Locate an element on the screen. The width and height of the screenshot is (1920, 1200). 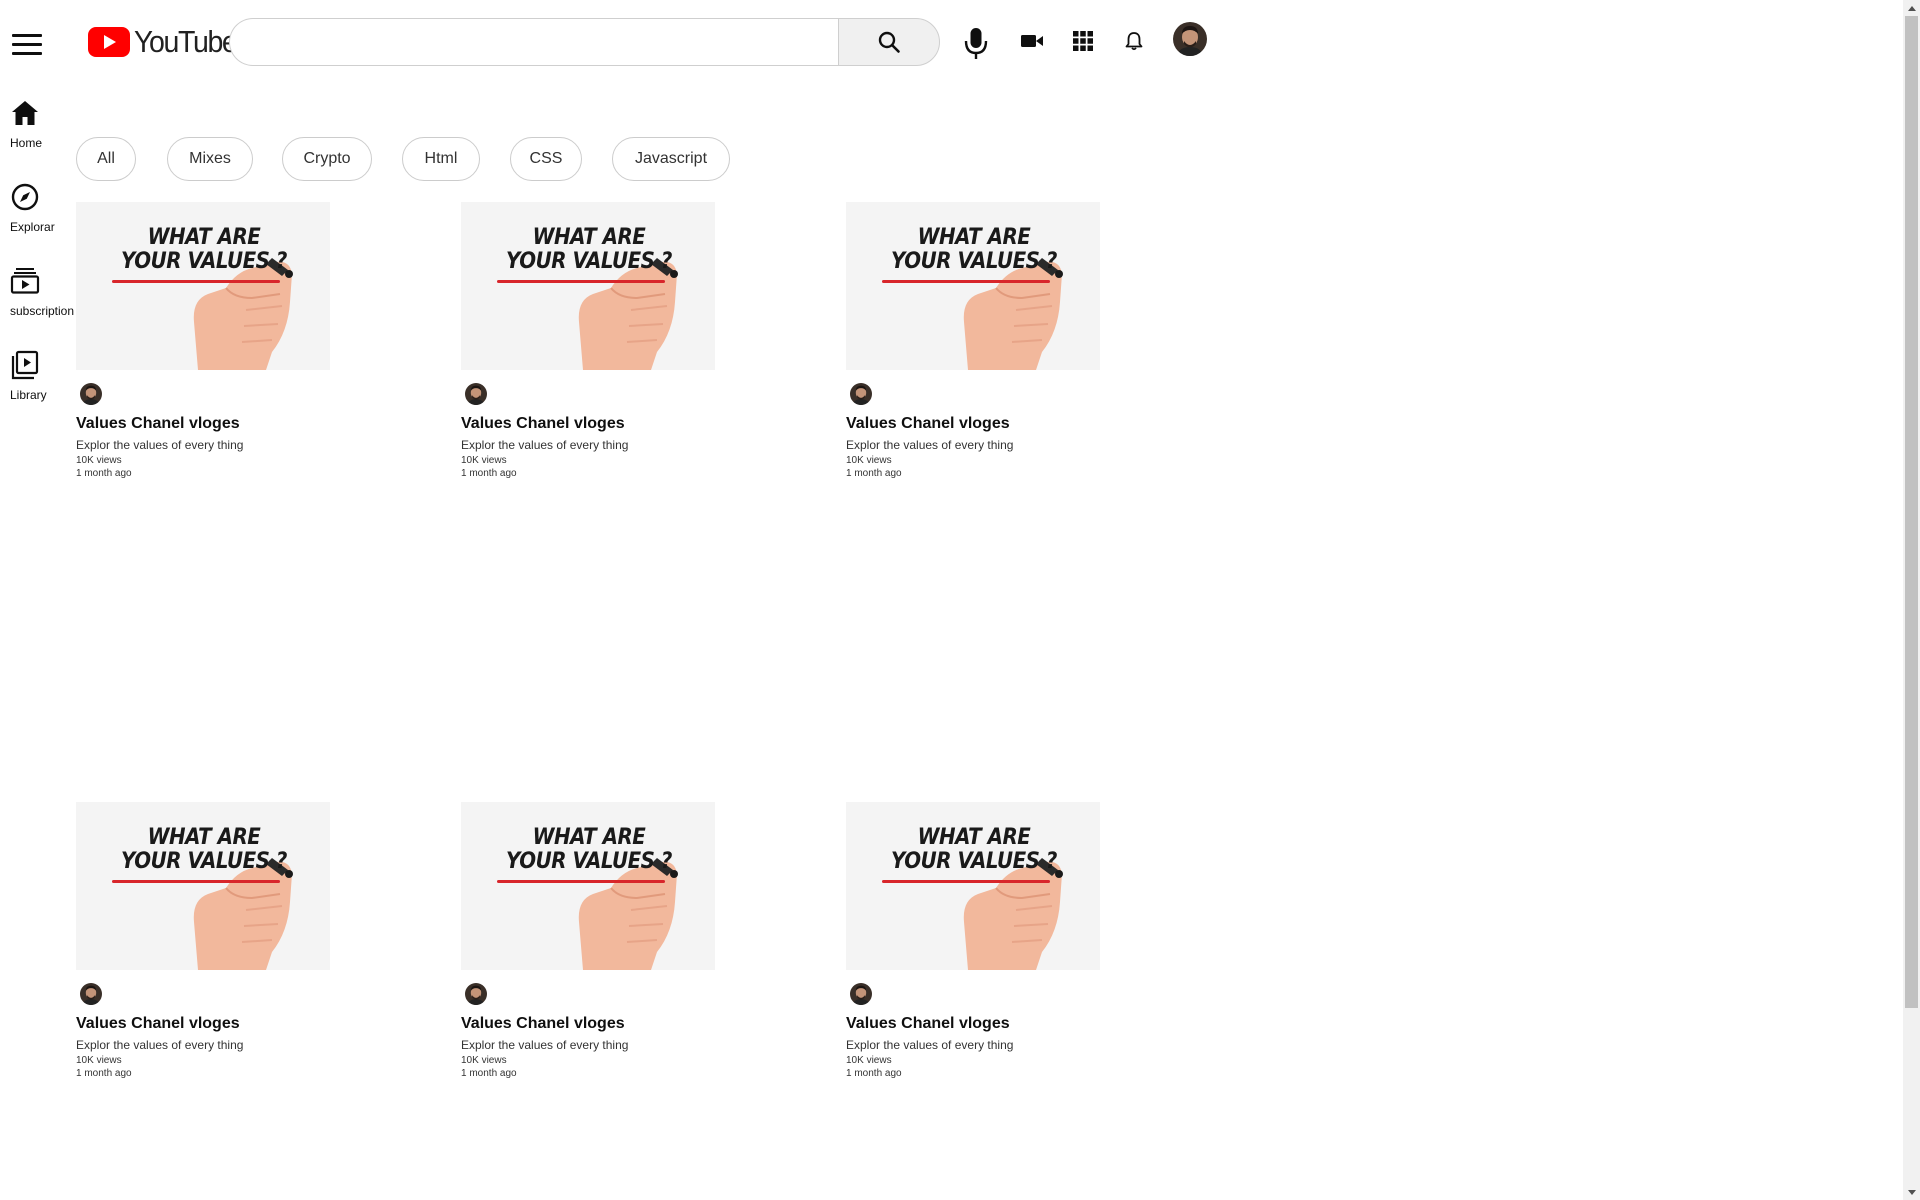
video-camera-icon is located at coordinates (1032, 41).